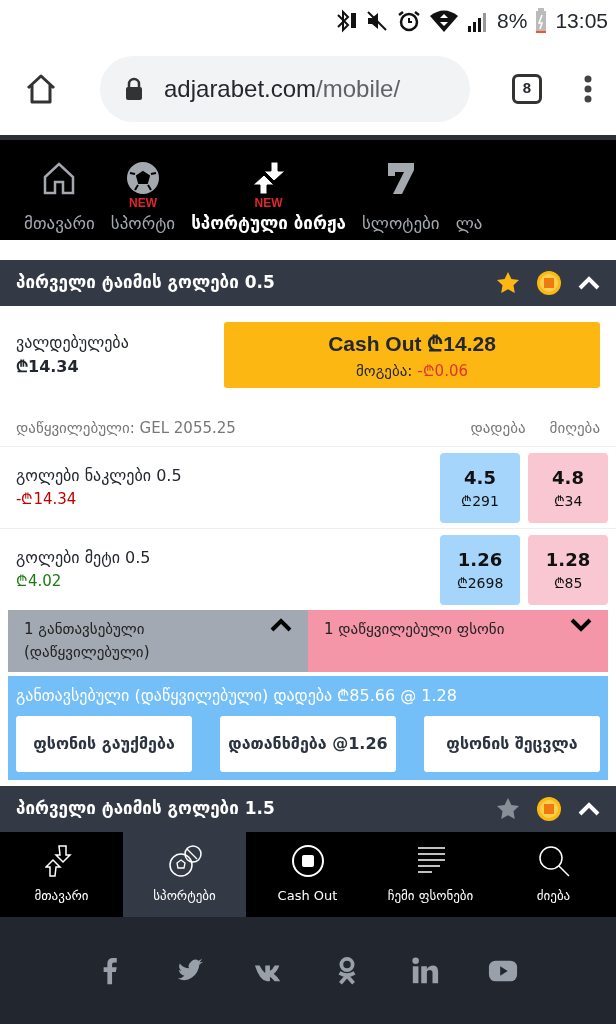 This screenshot has width=616, height=1024. Describe the element at coordinates (83, 558) in the screenshot. I see `selection-name: გოლები მეტი 0.5` at that location.